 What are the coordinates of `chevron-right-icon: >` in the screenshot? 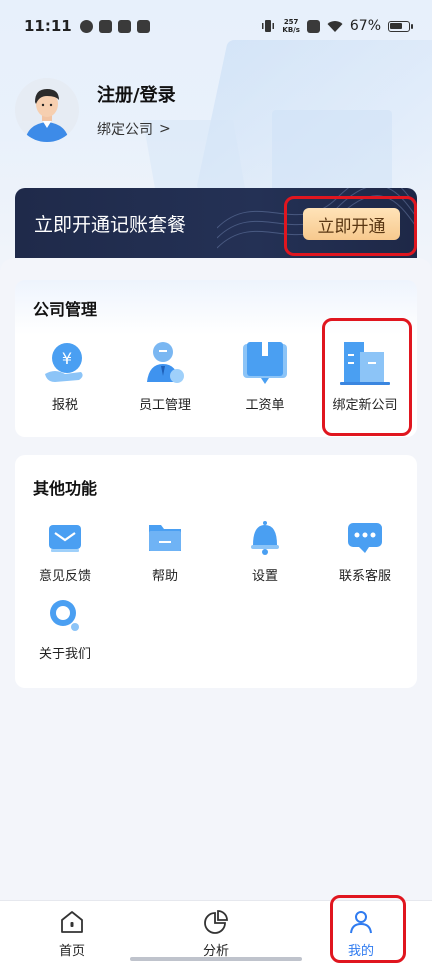 It's located at (165, 129).